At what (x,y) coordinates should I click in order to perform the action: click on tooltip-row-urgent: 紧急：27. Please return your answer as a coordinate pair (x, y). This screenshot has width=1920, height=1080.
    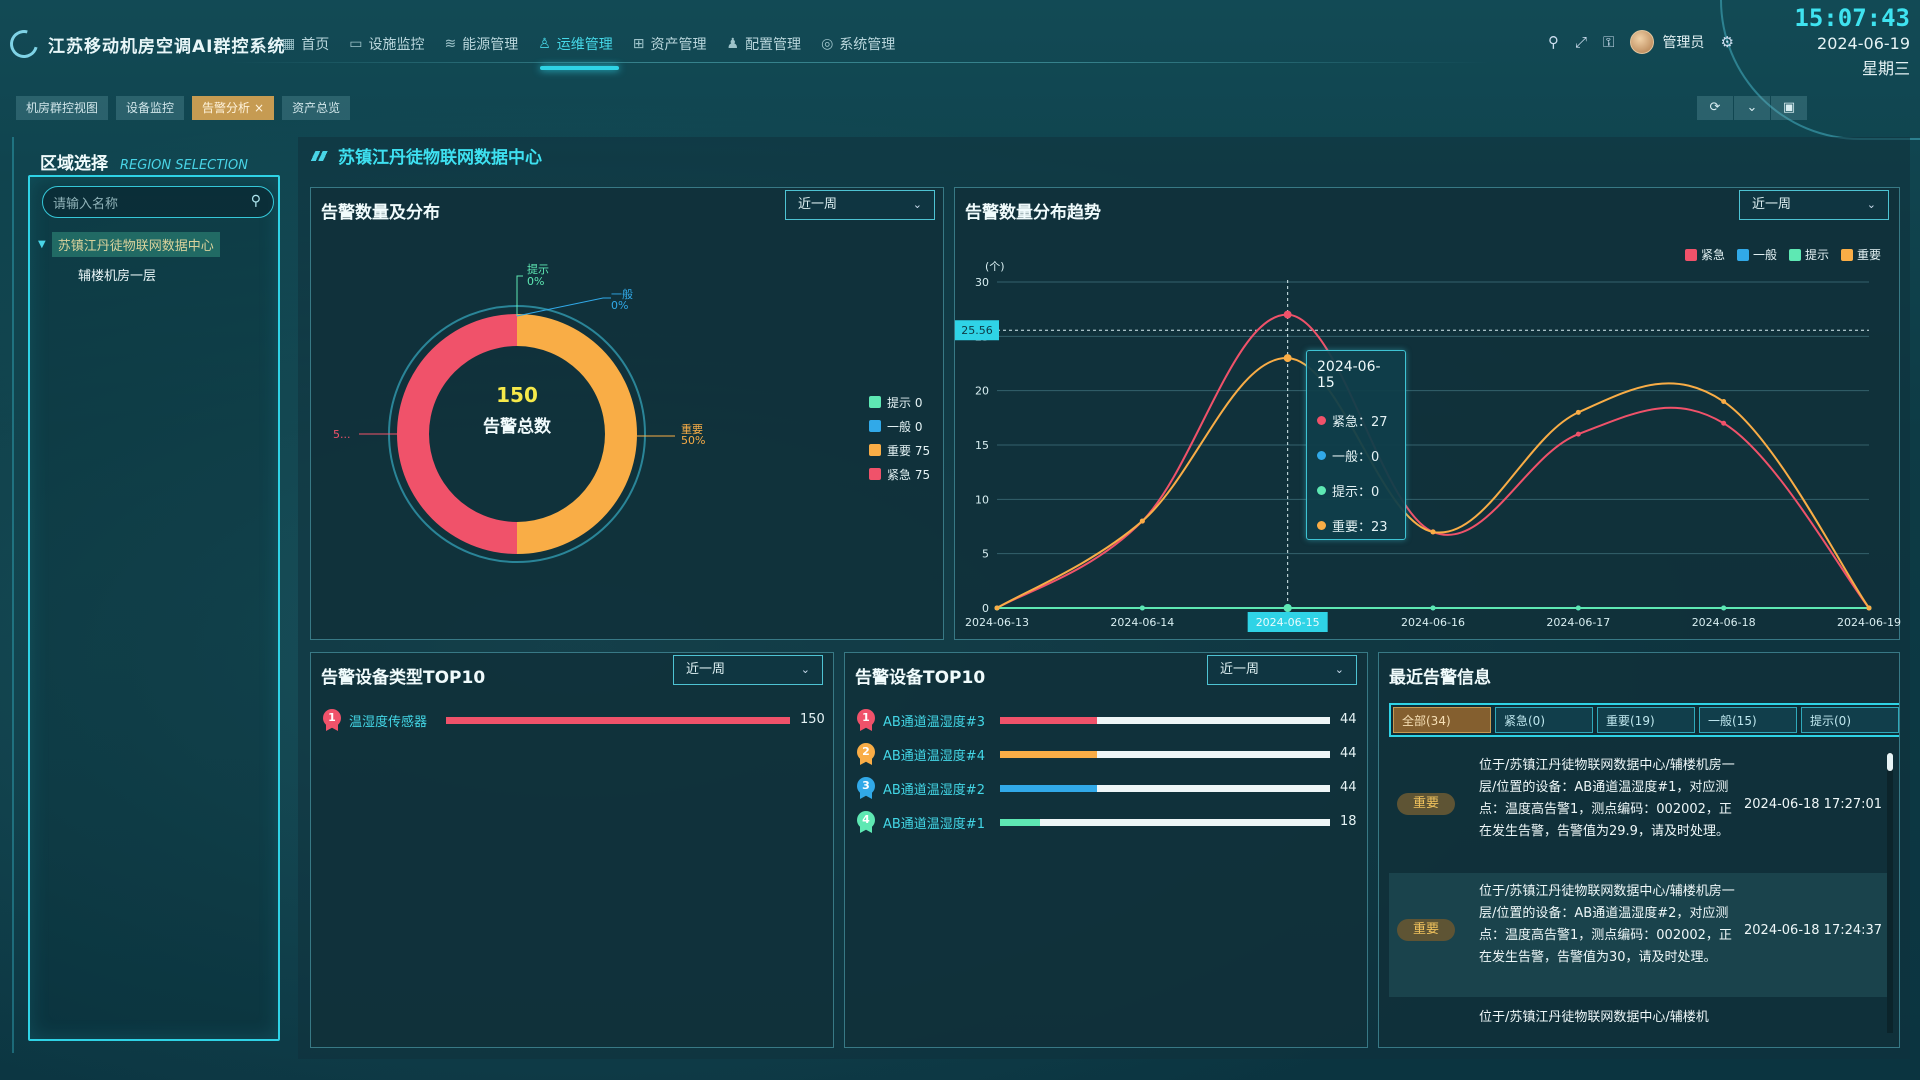
    Looking at the image, I should click on (1356, 420).